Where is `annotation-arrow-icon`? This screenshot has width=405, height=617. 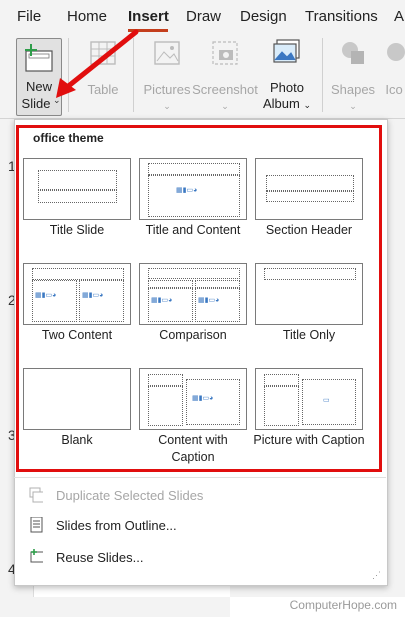
annotation-arrow-icon is located at coordinates (97, 63).